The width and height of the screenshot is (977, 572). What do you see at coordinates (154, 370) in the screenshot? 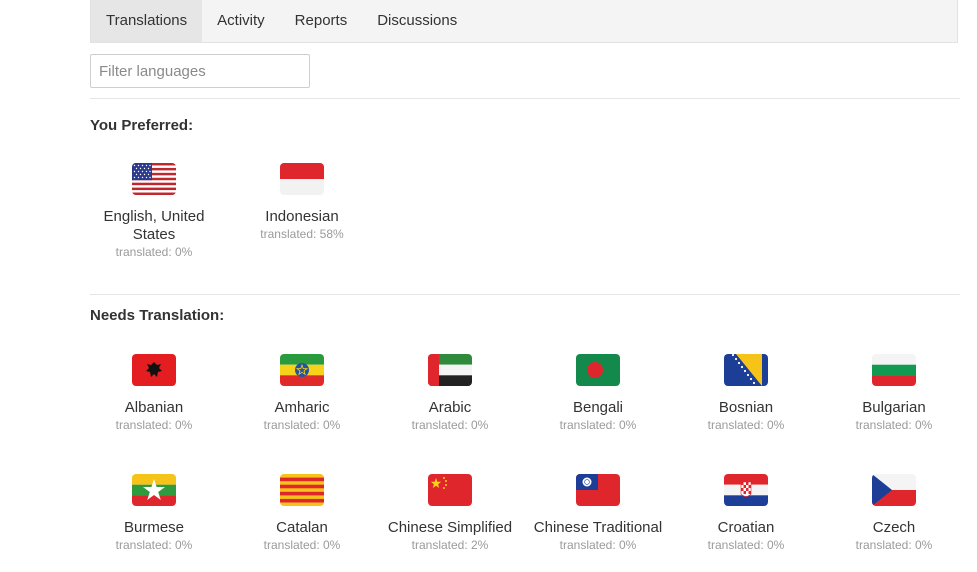
I see `albania-flag-icon` at bounding box center [154, 370].